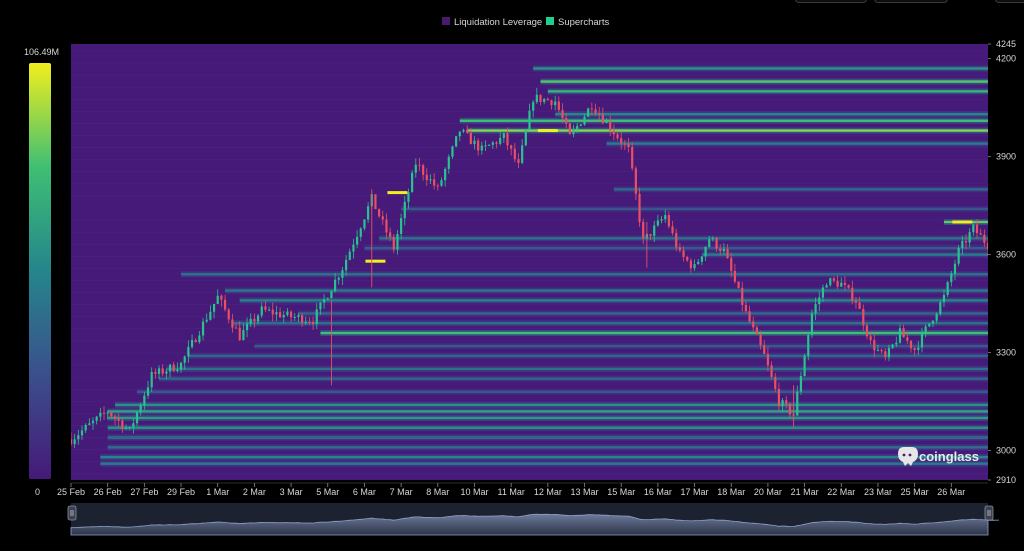 The width and height of the screenshot is (1024, 551). I want to click on x-tick-label: 21 Mar, so click(805, 492).